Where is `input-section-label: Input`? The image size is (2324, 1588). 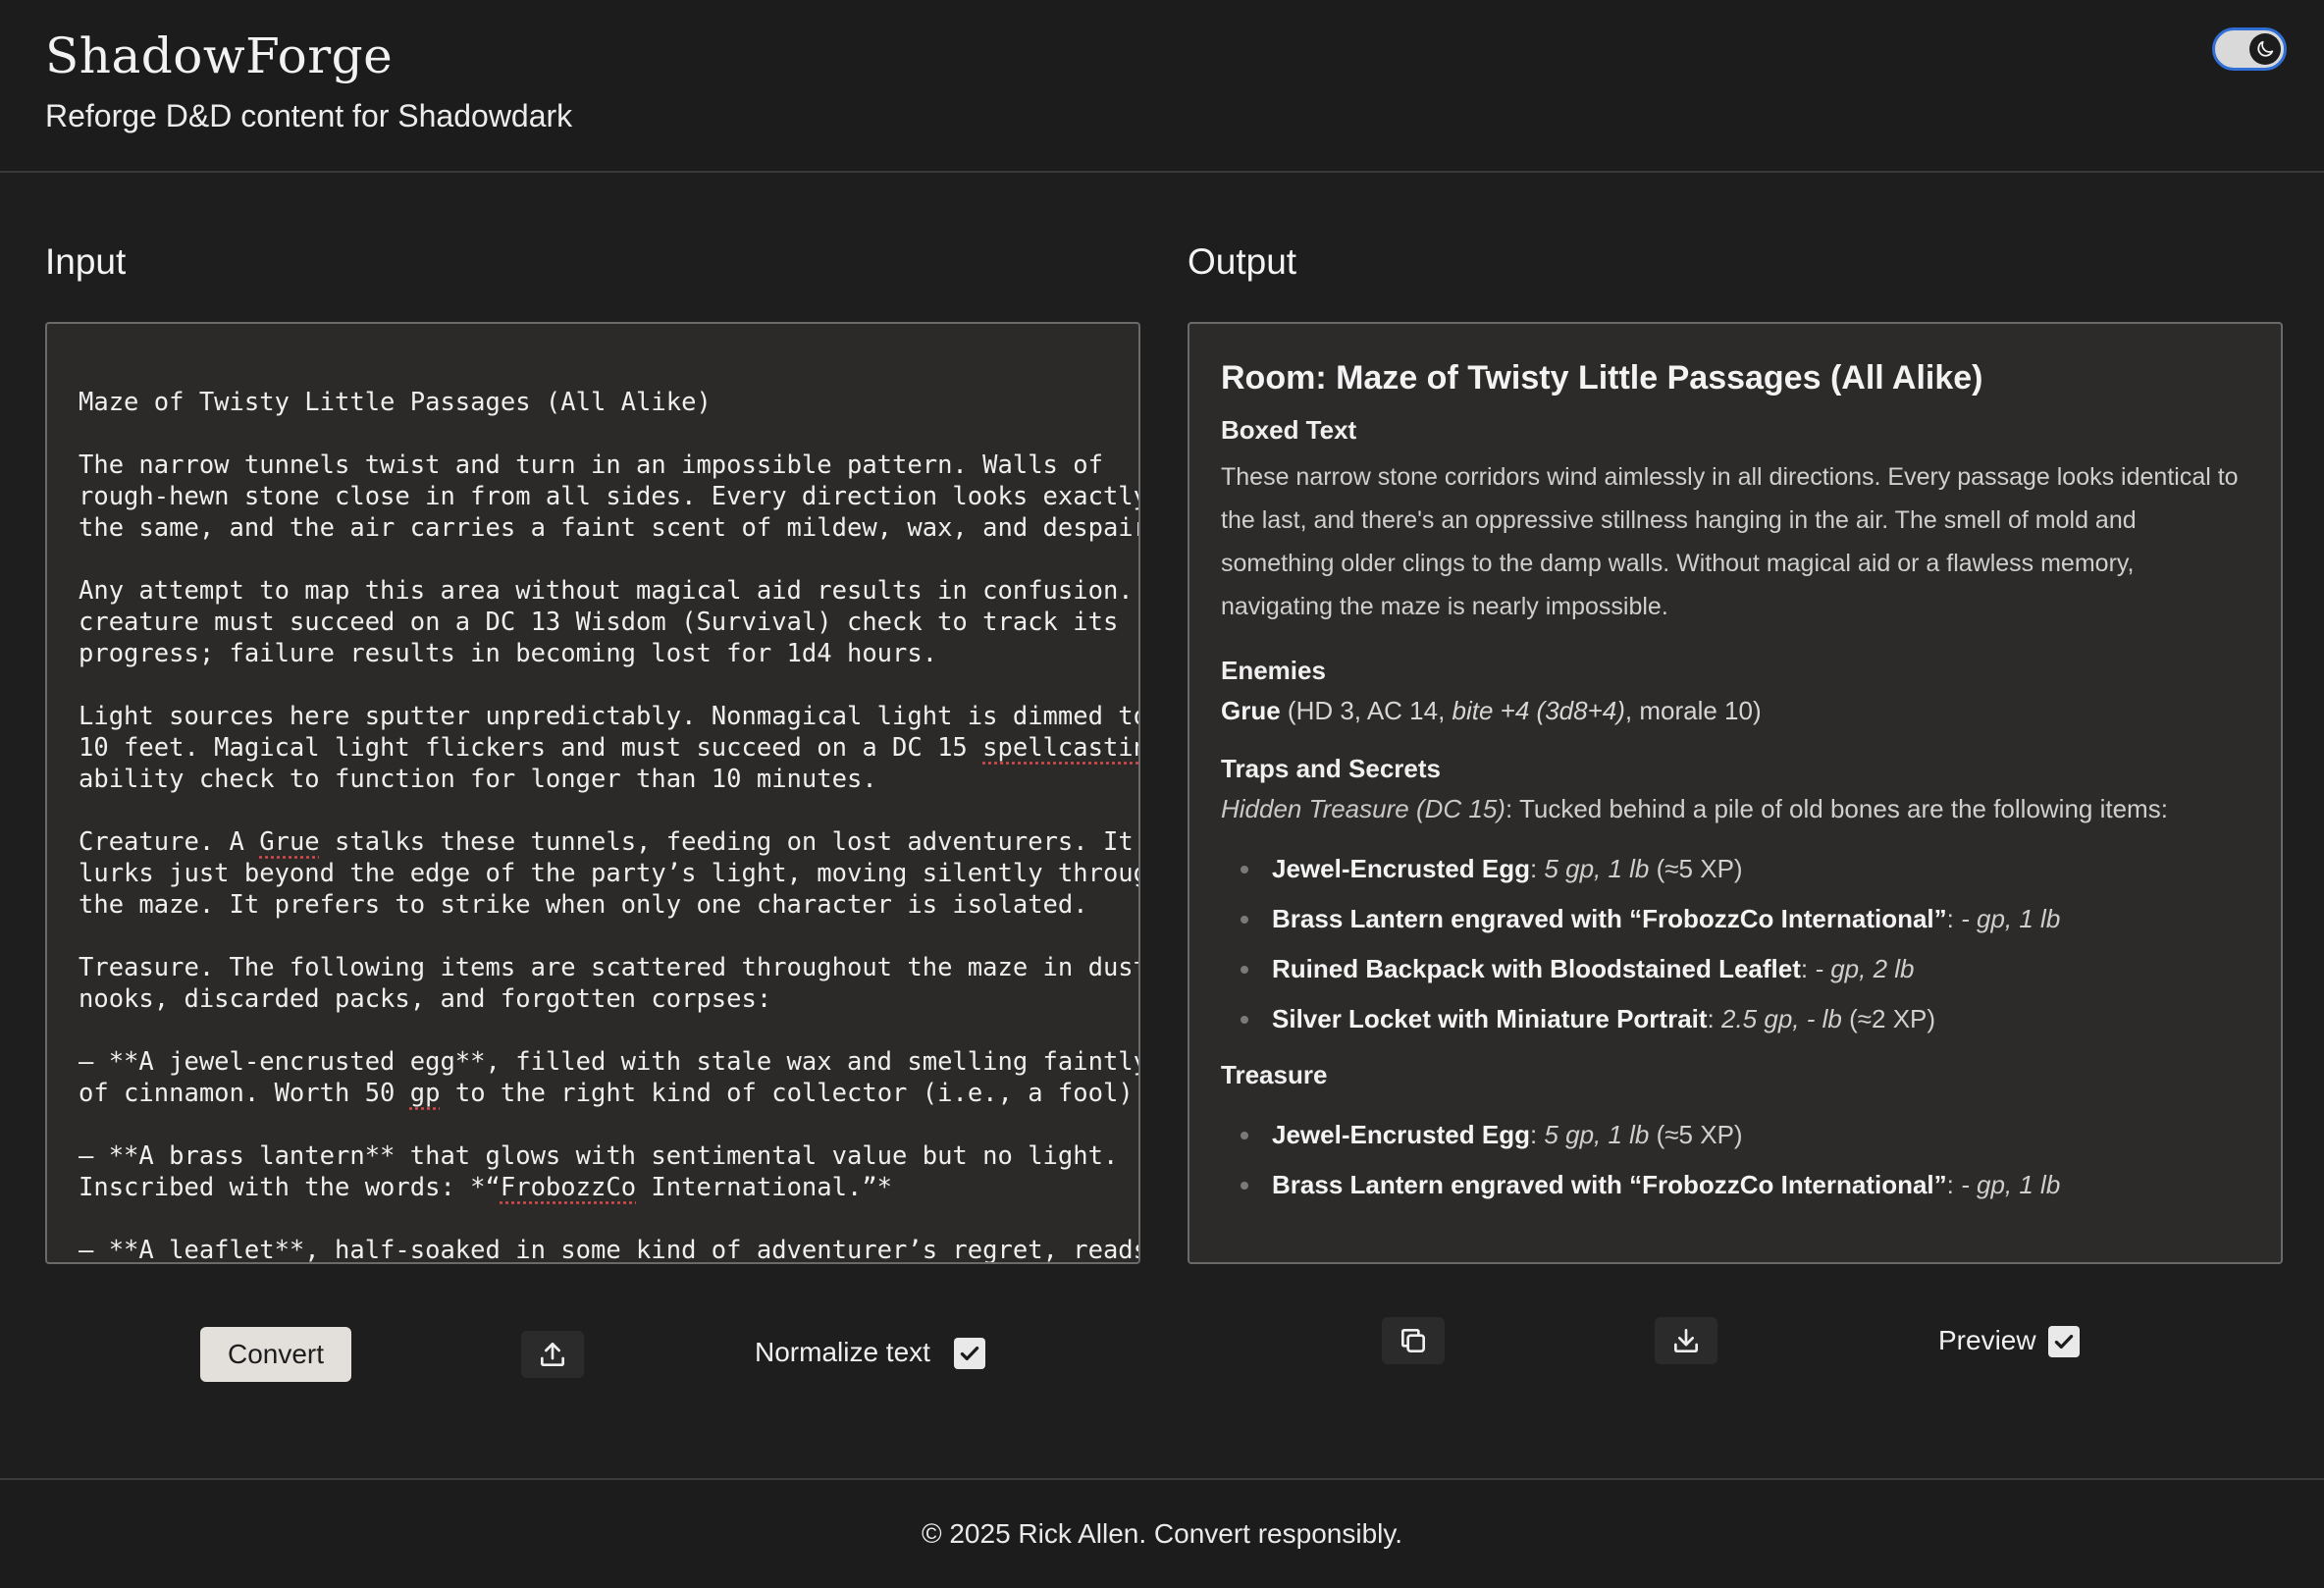
input-section-label: Input is located at coordinates (86, 261).